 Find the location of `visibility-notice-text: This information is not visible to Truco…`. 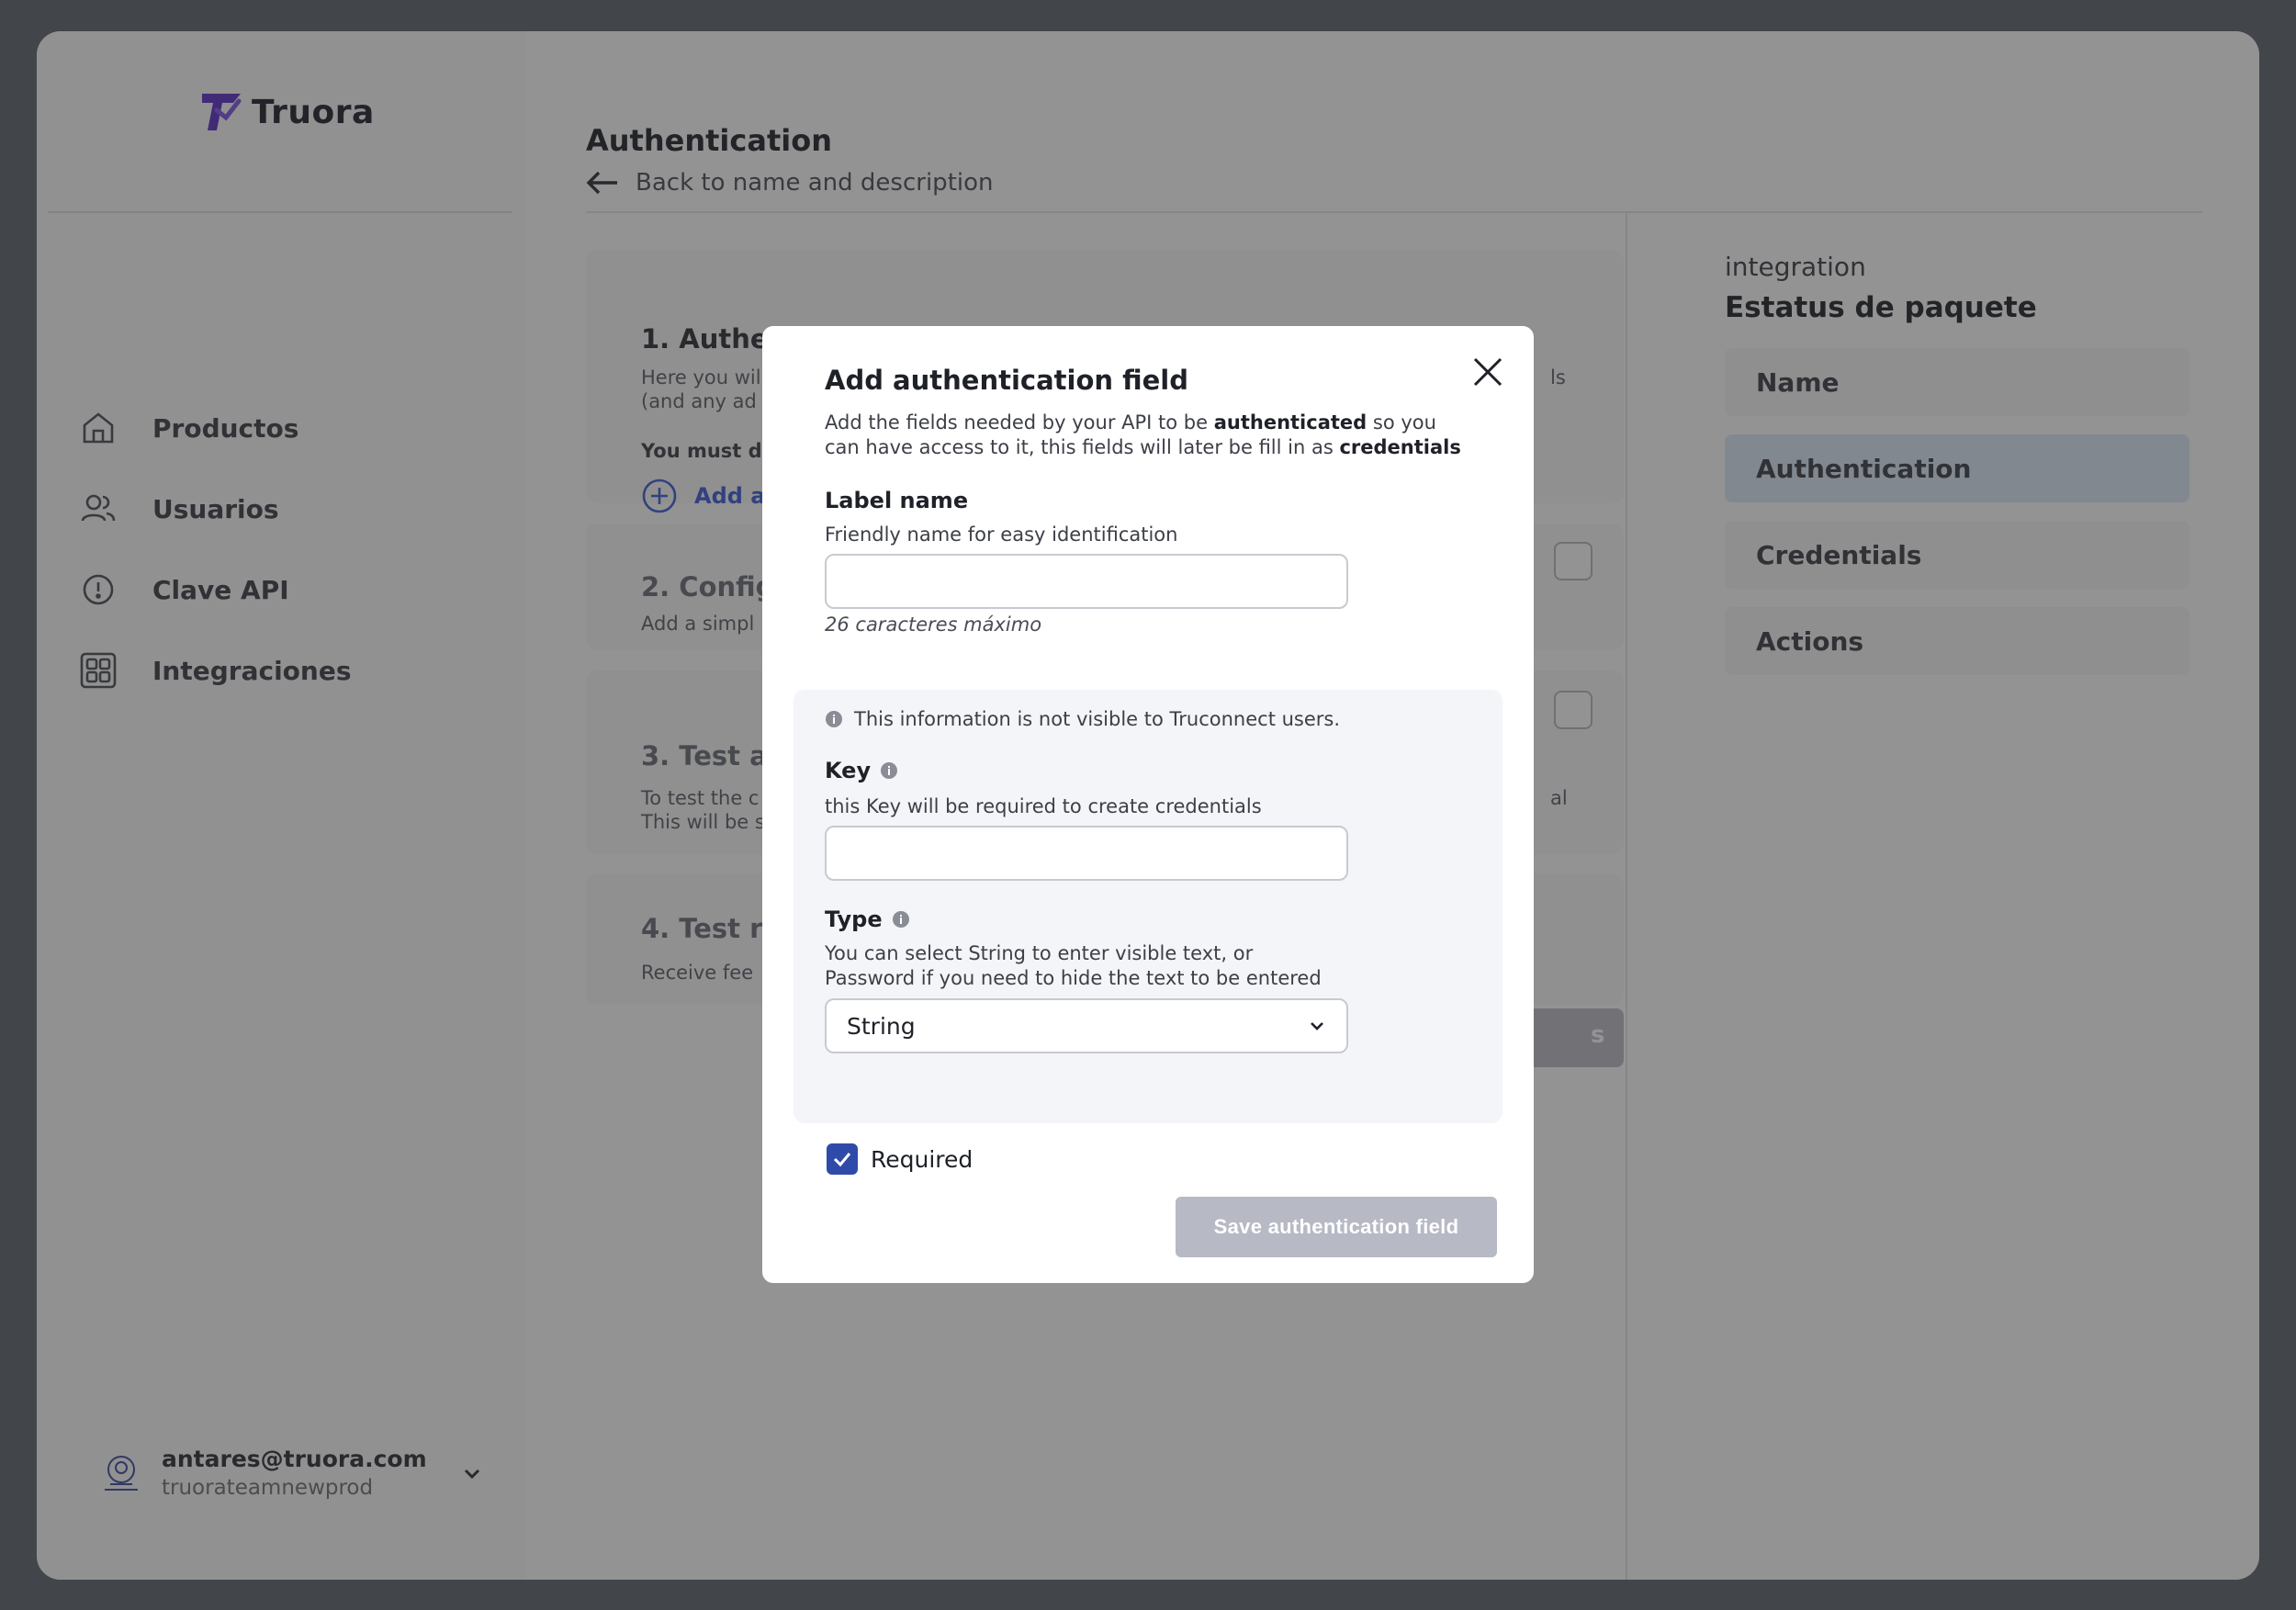

visibility-notice-text: This information is not visible to Truco… is located at coordinates (1097, 719).